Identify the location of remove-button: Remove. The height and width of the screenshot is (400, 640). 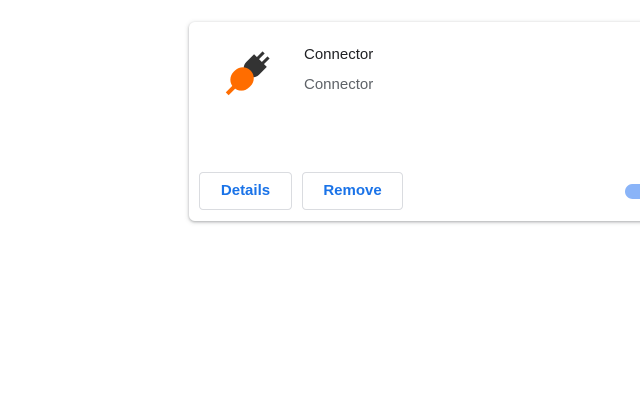
(352, 191).